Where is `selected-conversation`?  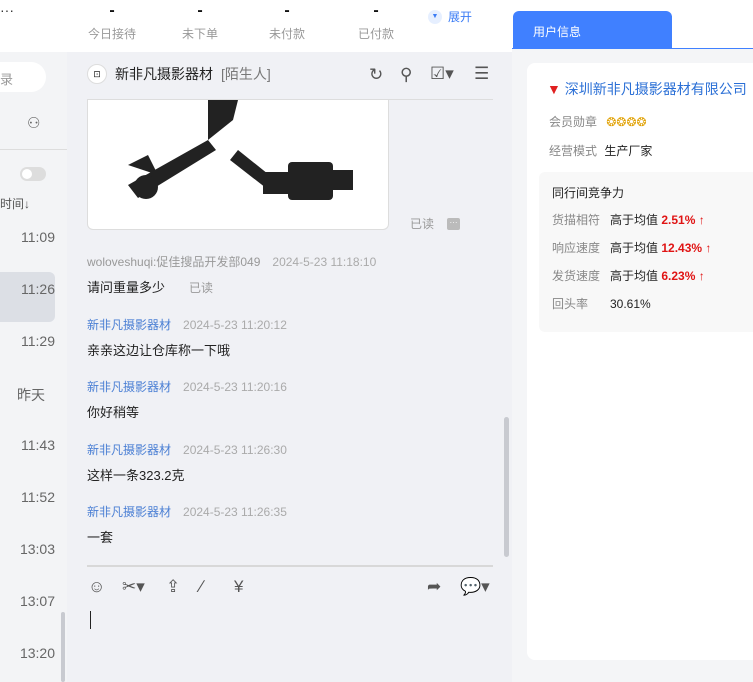
selected-conversation is located at coordinates (27, 297).